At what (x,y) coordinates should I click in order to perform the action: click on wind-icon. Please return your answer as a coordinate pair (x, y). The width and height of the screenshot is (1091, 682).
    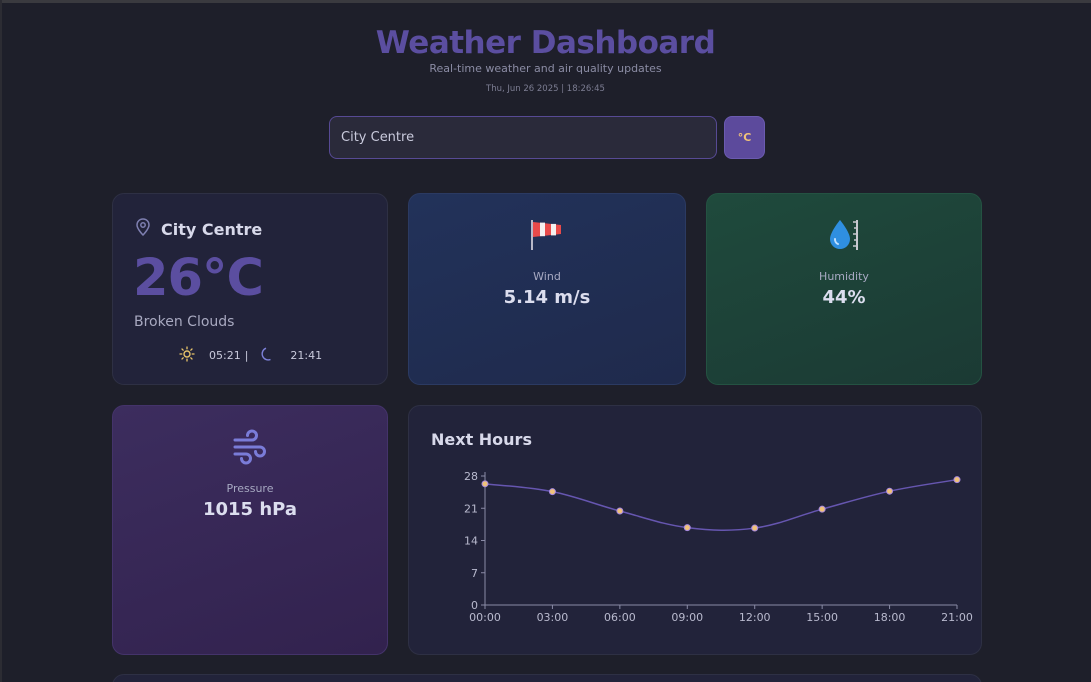
    Looking at the image, I should click on (250, 449).